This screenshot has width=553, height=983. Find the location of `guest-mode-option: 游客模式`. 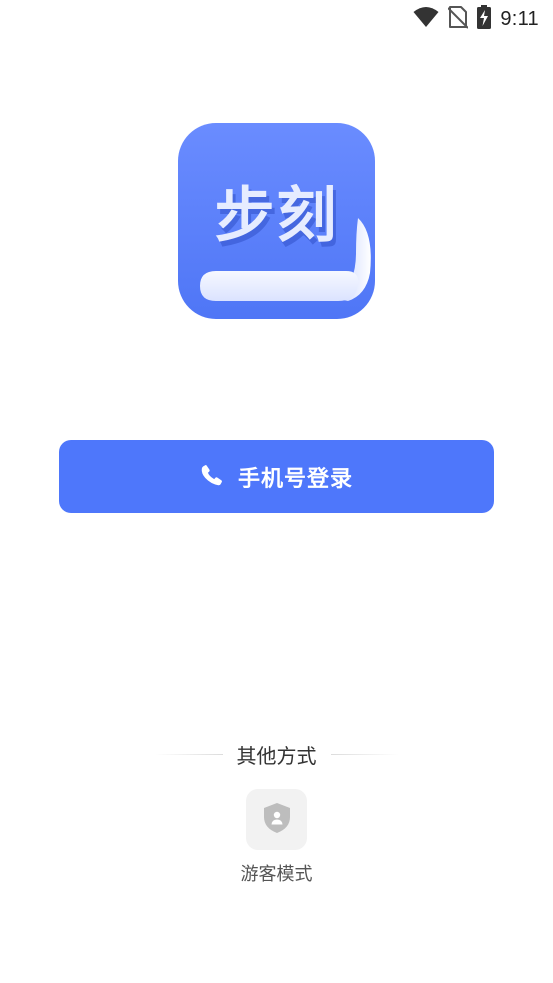

guest-mode-option: 游客模式 is located at coordinates (276, 837).